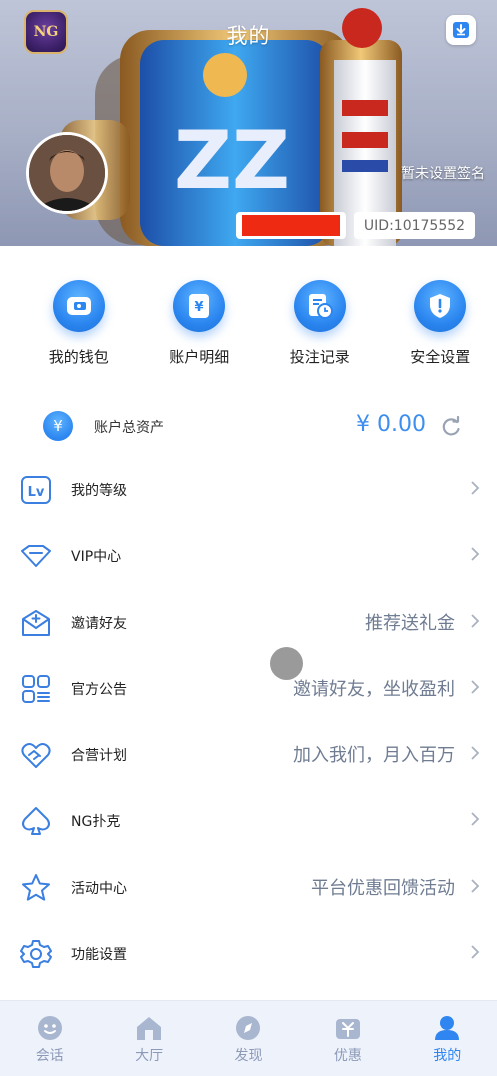  I want to click on menu-item-label: 我的等级, so click(99, 491).